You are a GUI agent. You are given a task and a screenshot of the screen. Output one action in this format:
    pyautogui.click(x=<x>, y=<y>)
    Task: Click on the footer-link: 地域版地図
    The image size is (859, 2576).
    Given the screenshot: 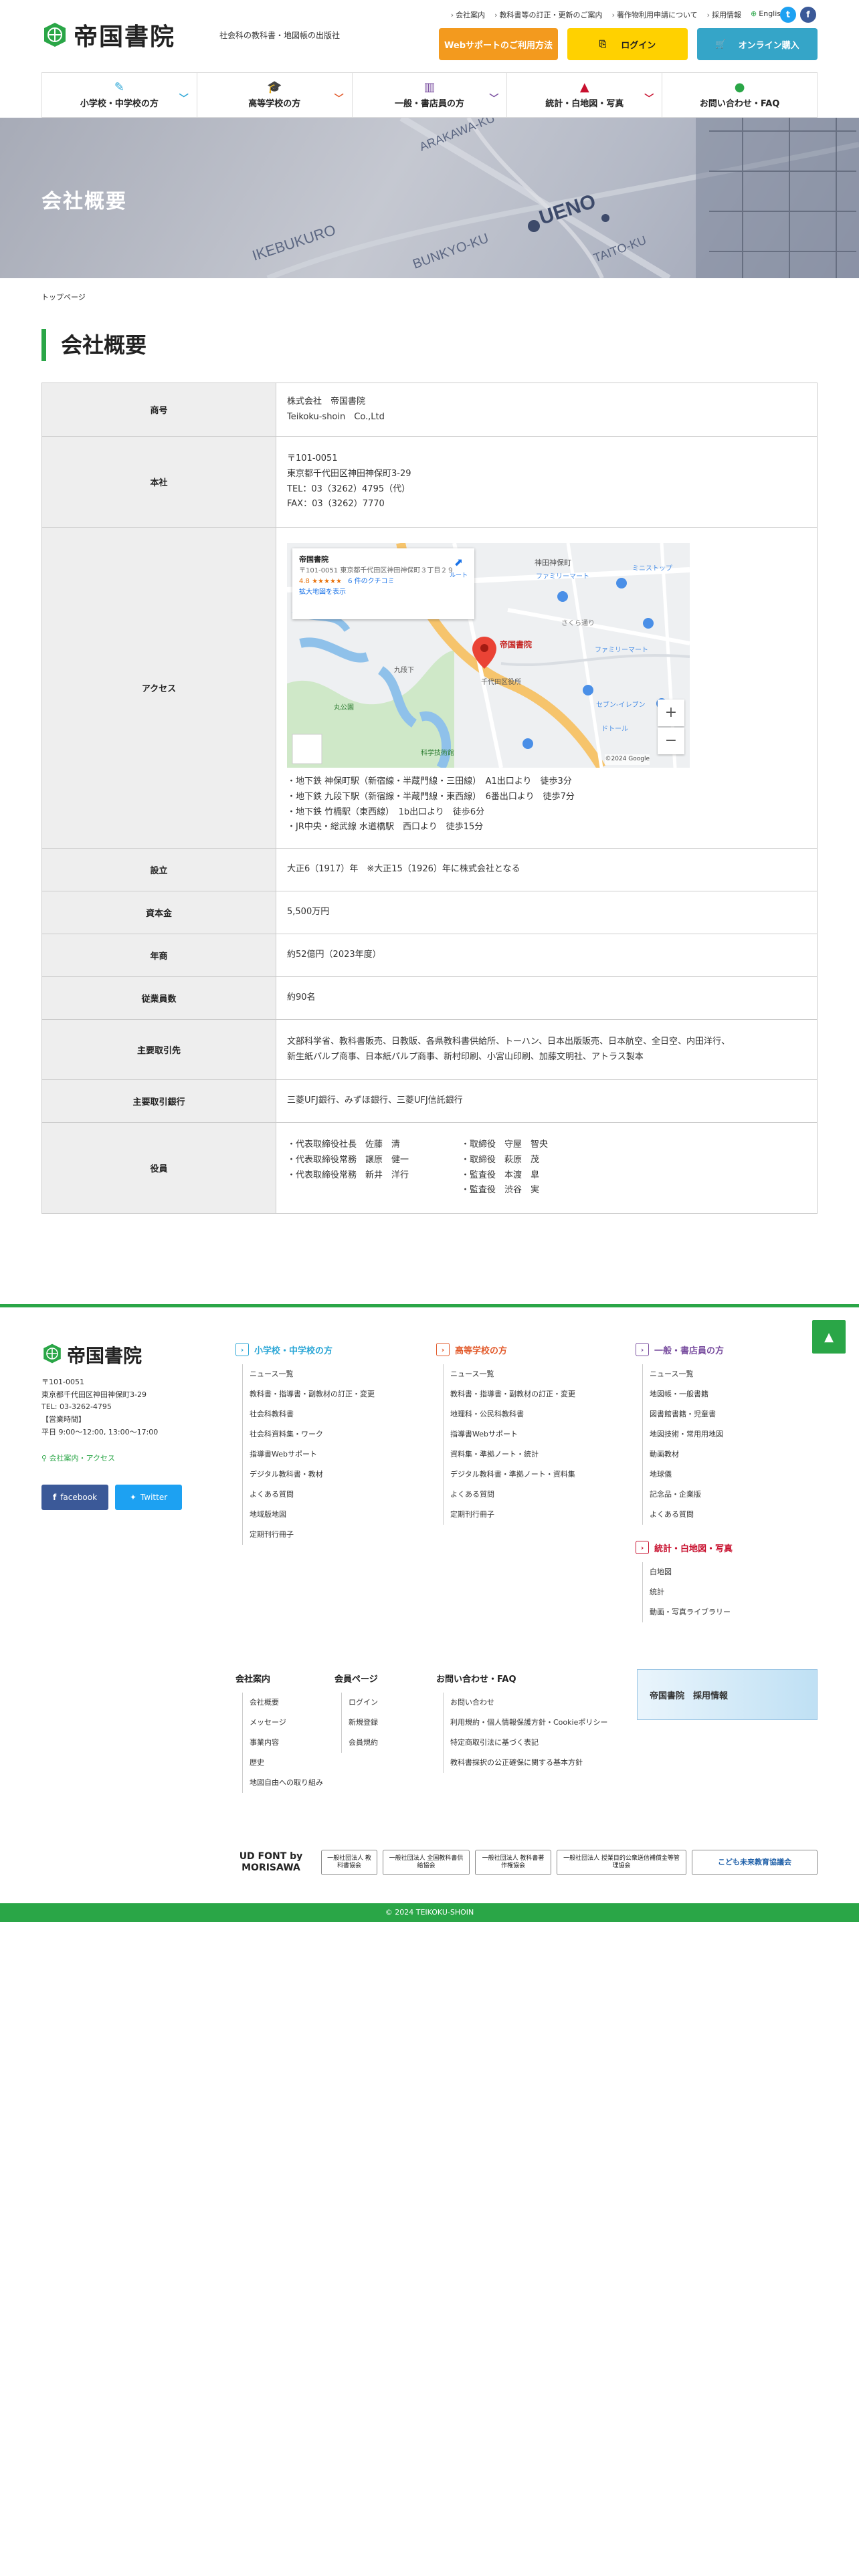 What is the action you would take?
    pyautogui.click(x=329, y=1515)
    